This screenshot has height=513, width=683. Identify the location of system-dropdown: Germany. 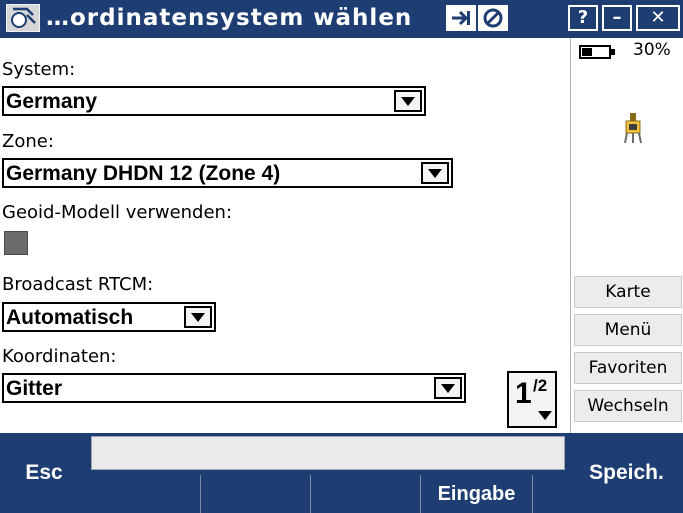
(214, 101).